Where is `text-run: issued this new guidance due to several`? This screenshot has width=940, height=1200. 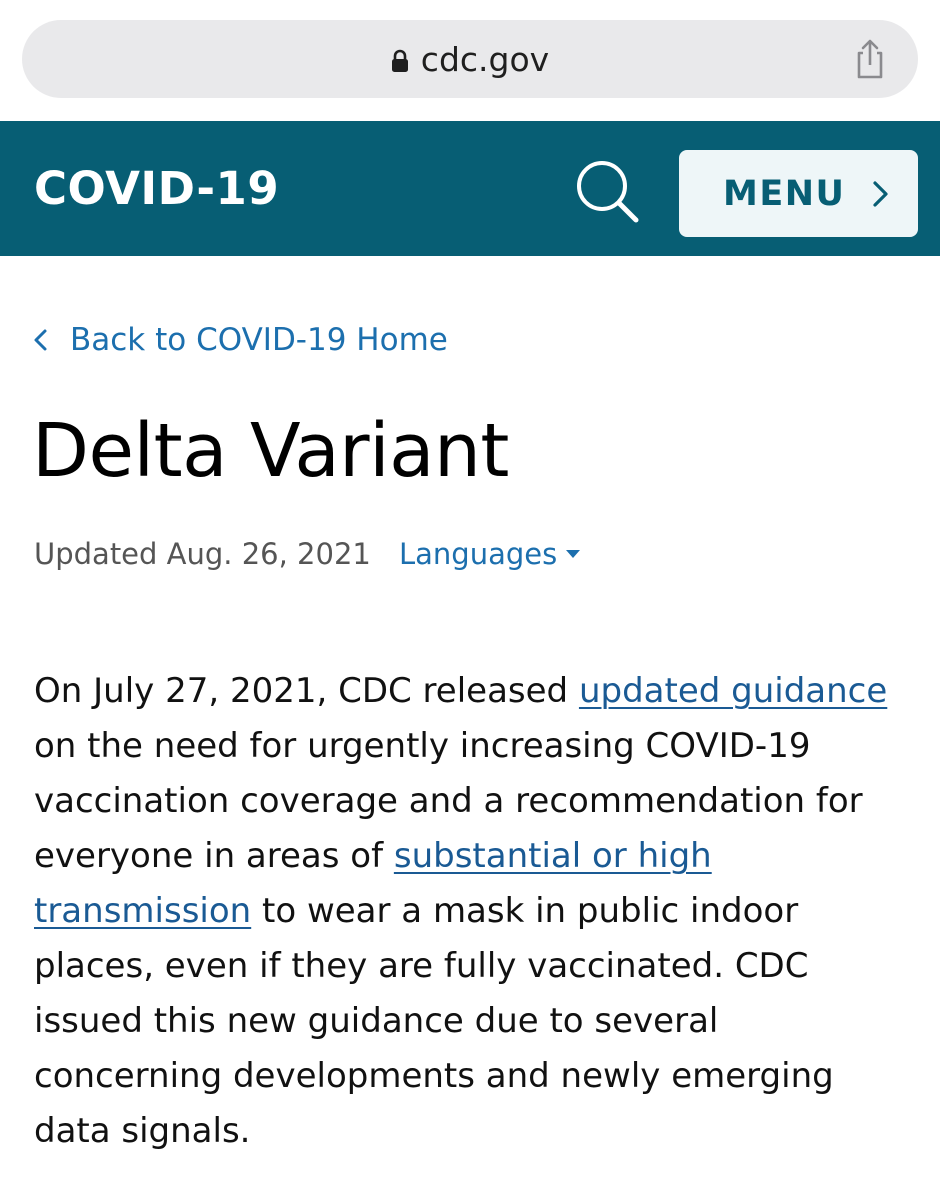
text-run: issued this new guidance due to several is located at coordinates (376, 1021).